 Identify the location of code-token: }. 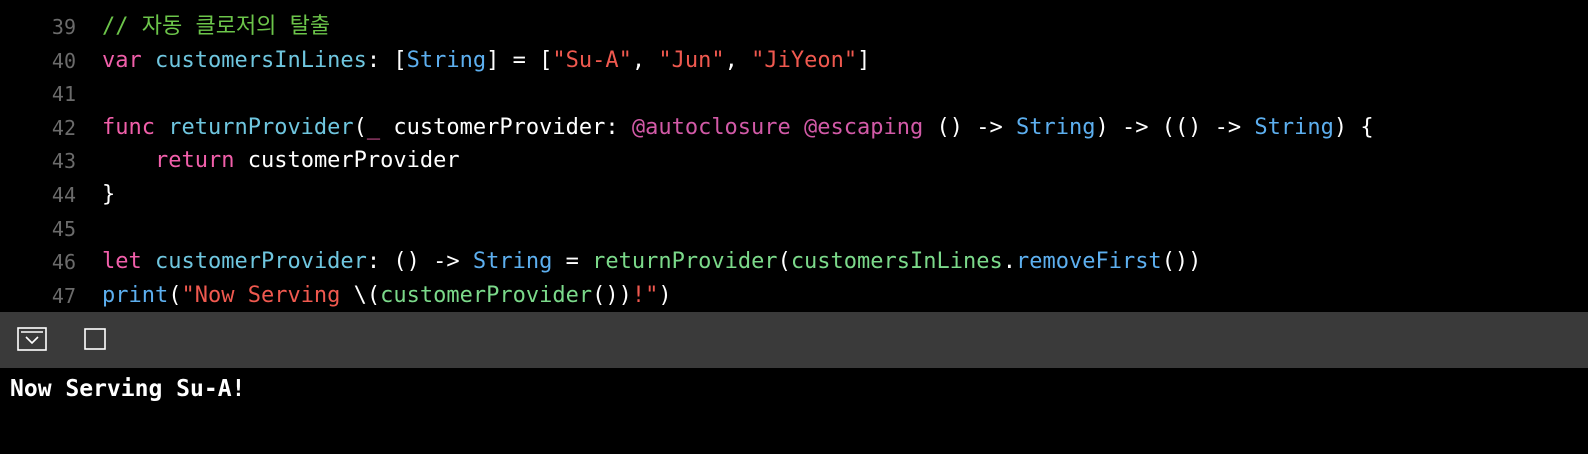
(109, 194).